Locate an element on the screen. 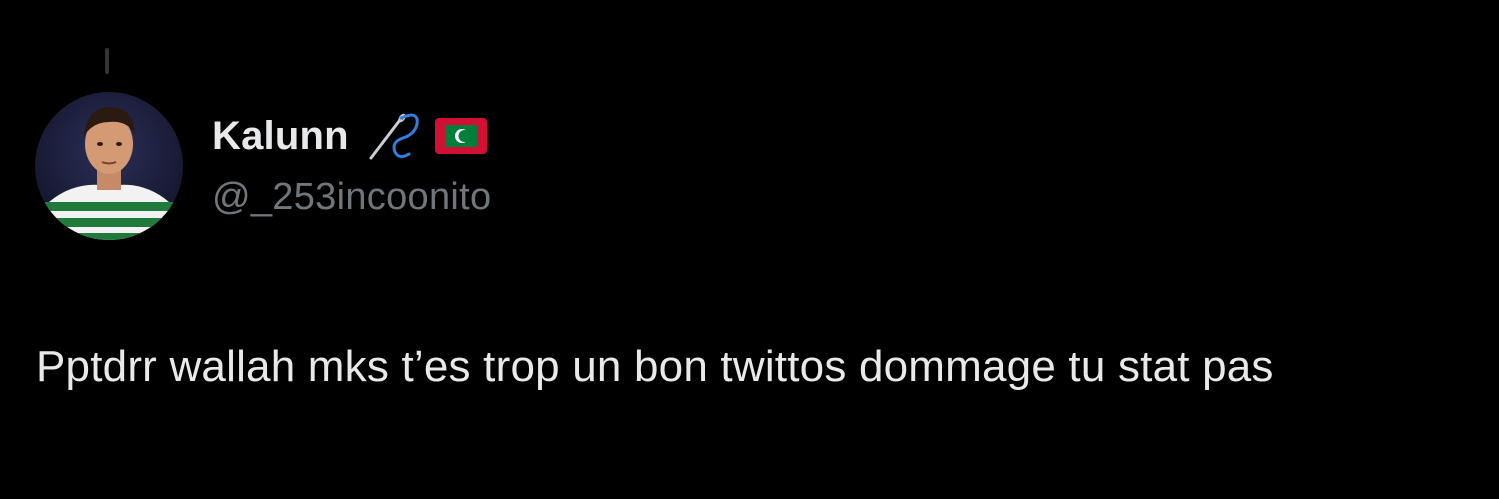  thread-connector-line is located at coordinates (107, 61).